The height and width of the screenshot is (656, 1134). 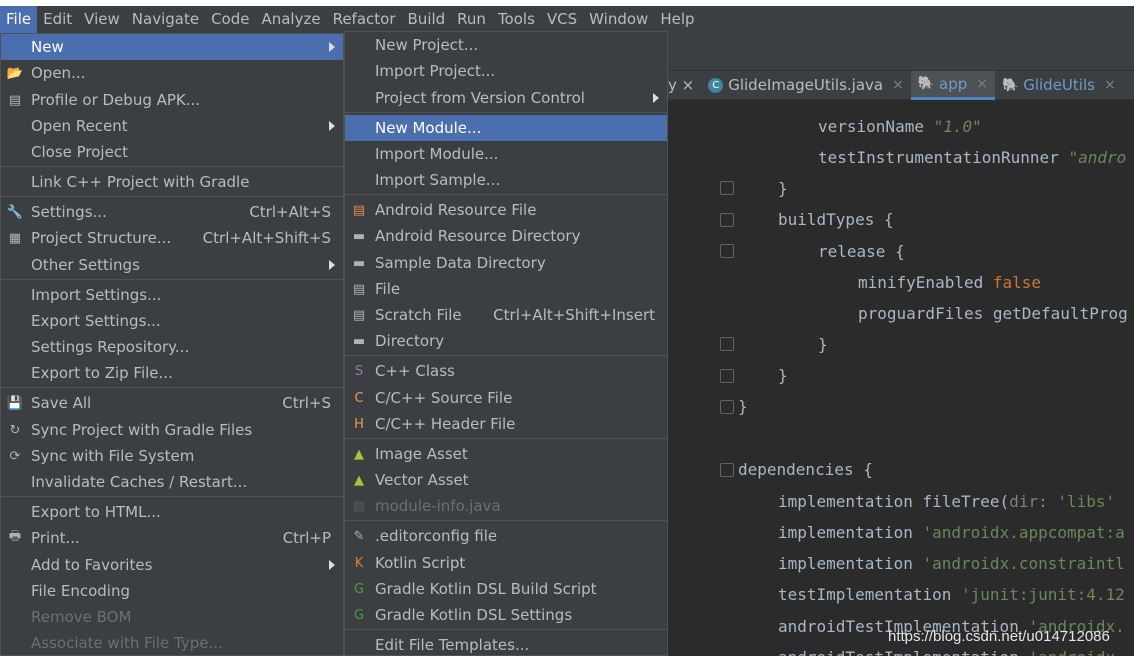 I want to click on menu-view: View, so click(x=102, y=19).